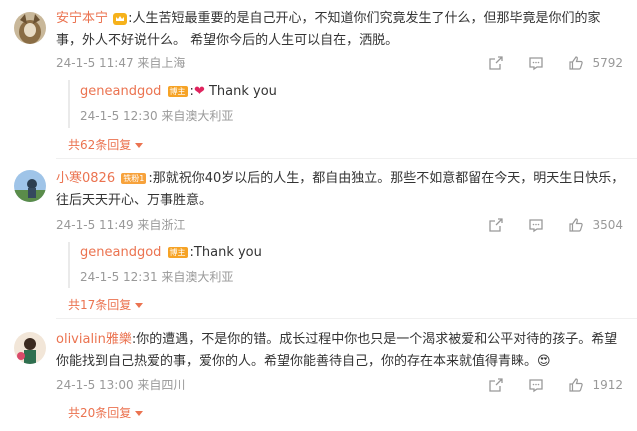 The image size is (637, 431). I want to click on username: olivialin雅樂, so click(94, 339).